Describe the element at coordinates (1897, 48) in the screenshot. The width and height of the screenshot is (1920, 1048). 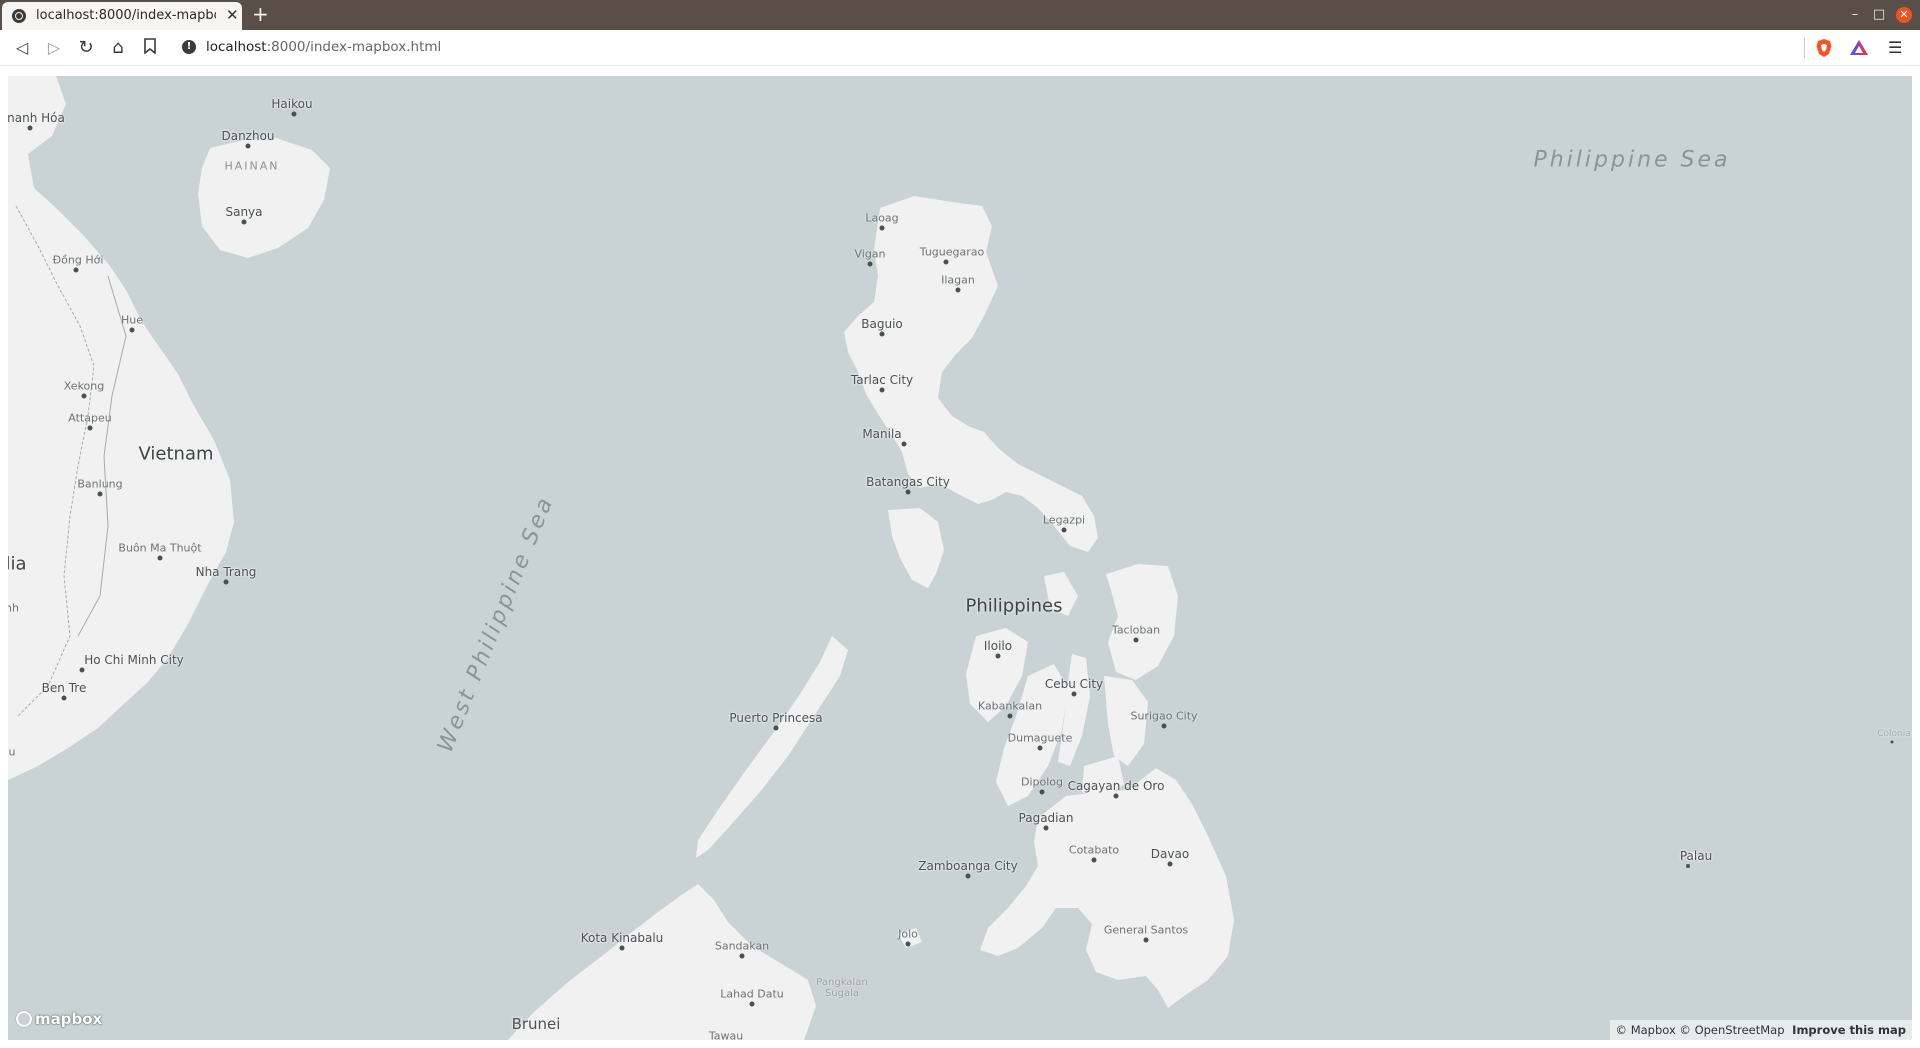
I see `menu-icon: ☰` at that location.